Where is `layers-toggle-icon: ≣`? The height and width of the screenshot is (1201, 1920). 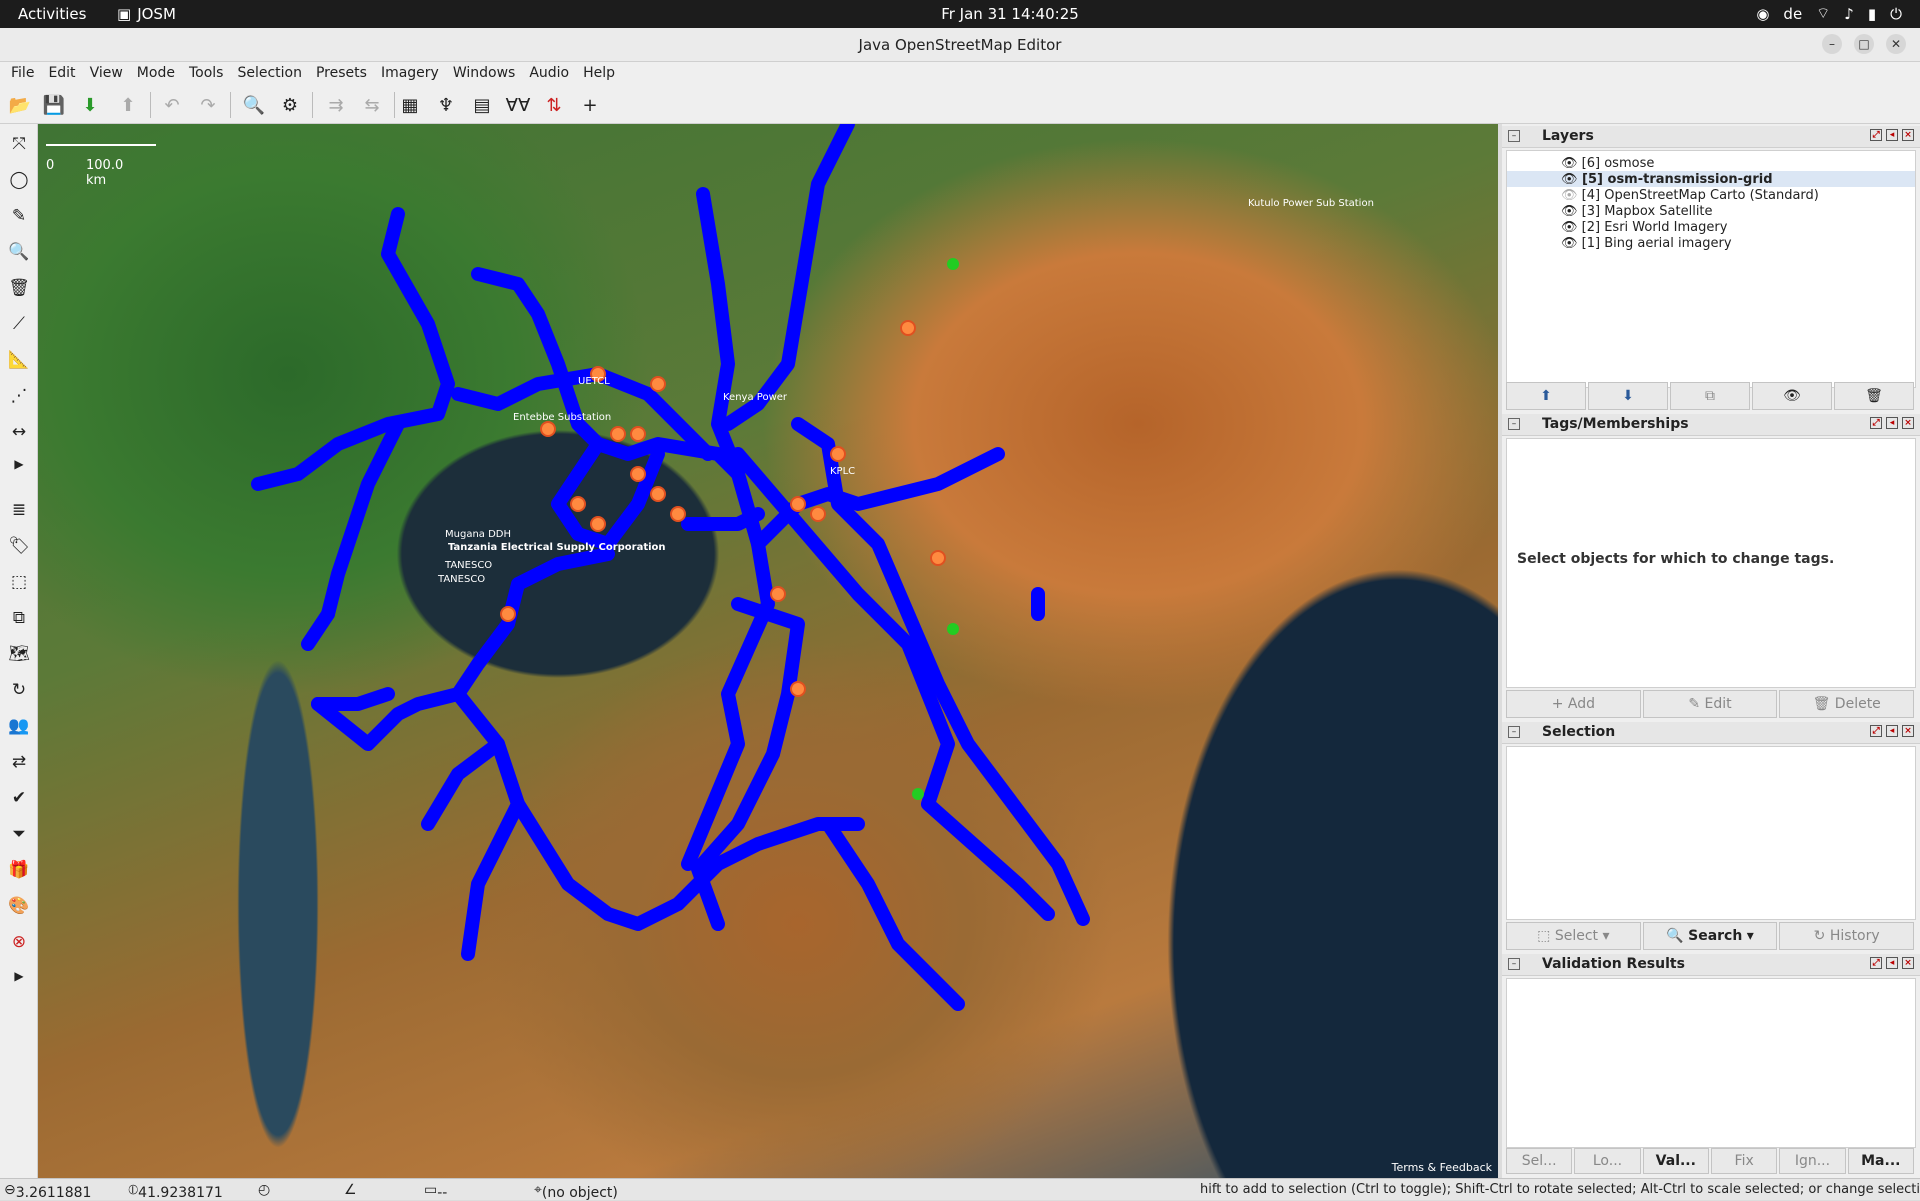 layers-toggle-icon: ≣ is located at coordinates (19, 510).